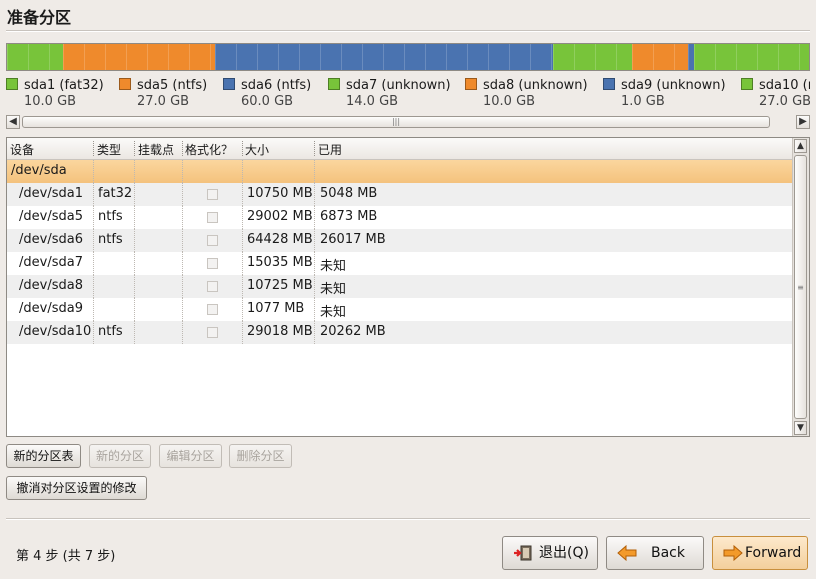  I want to click on cell-size: 64428 MB, so click(280, 239).